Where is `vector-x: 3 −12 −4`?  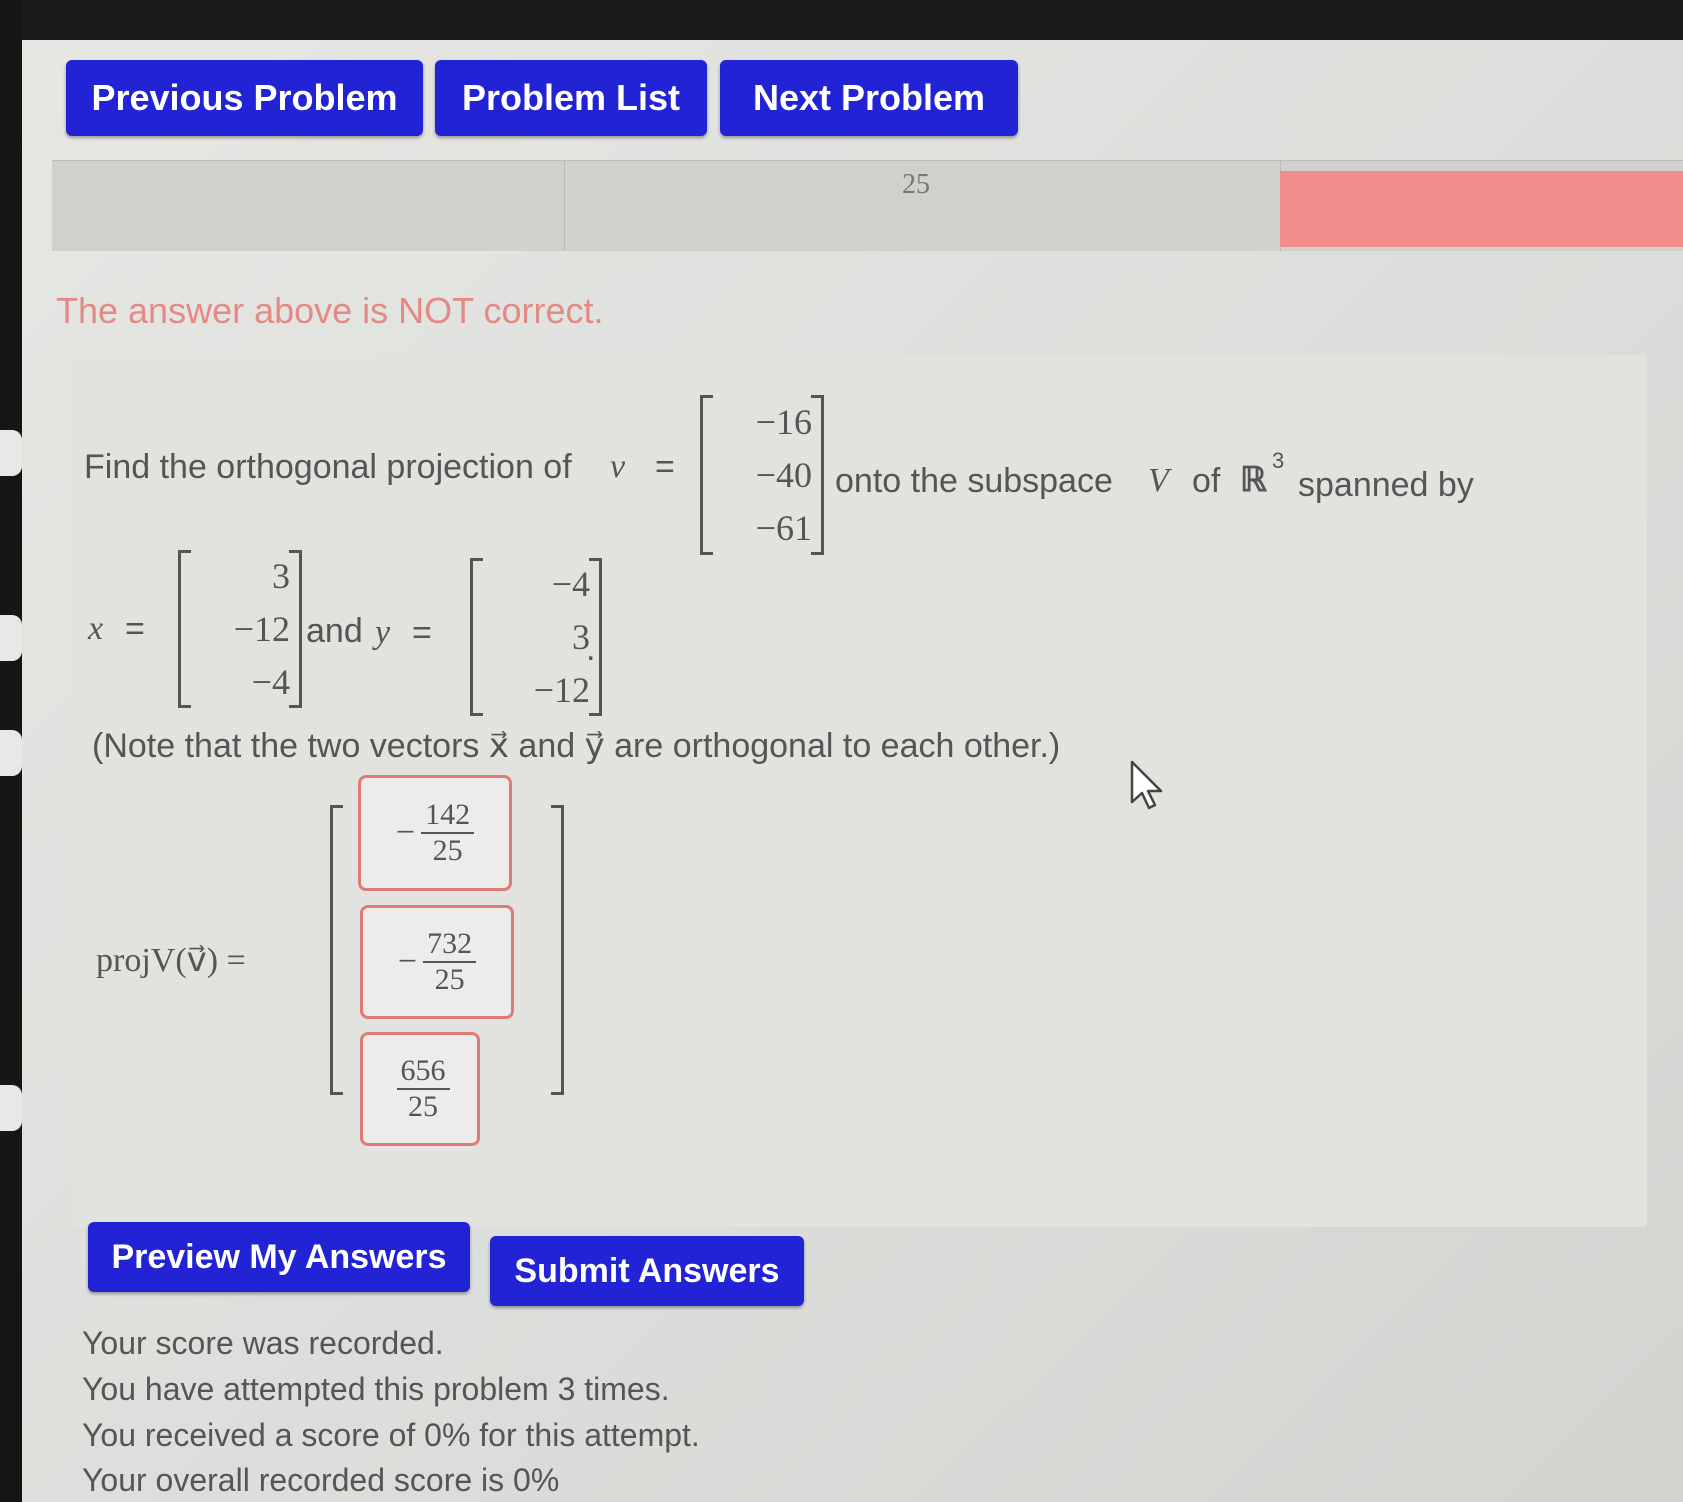
vector-x: 3 −12 −4 is located at coordinates (240, 629).